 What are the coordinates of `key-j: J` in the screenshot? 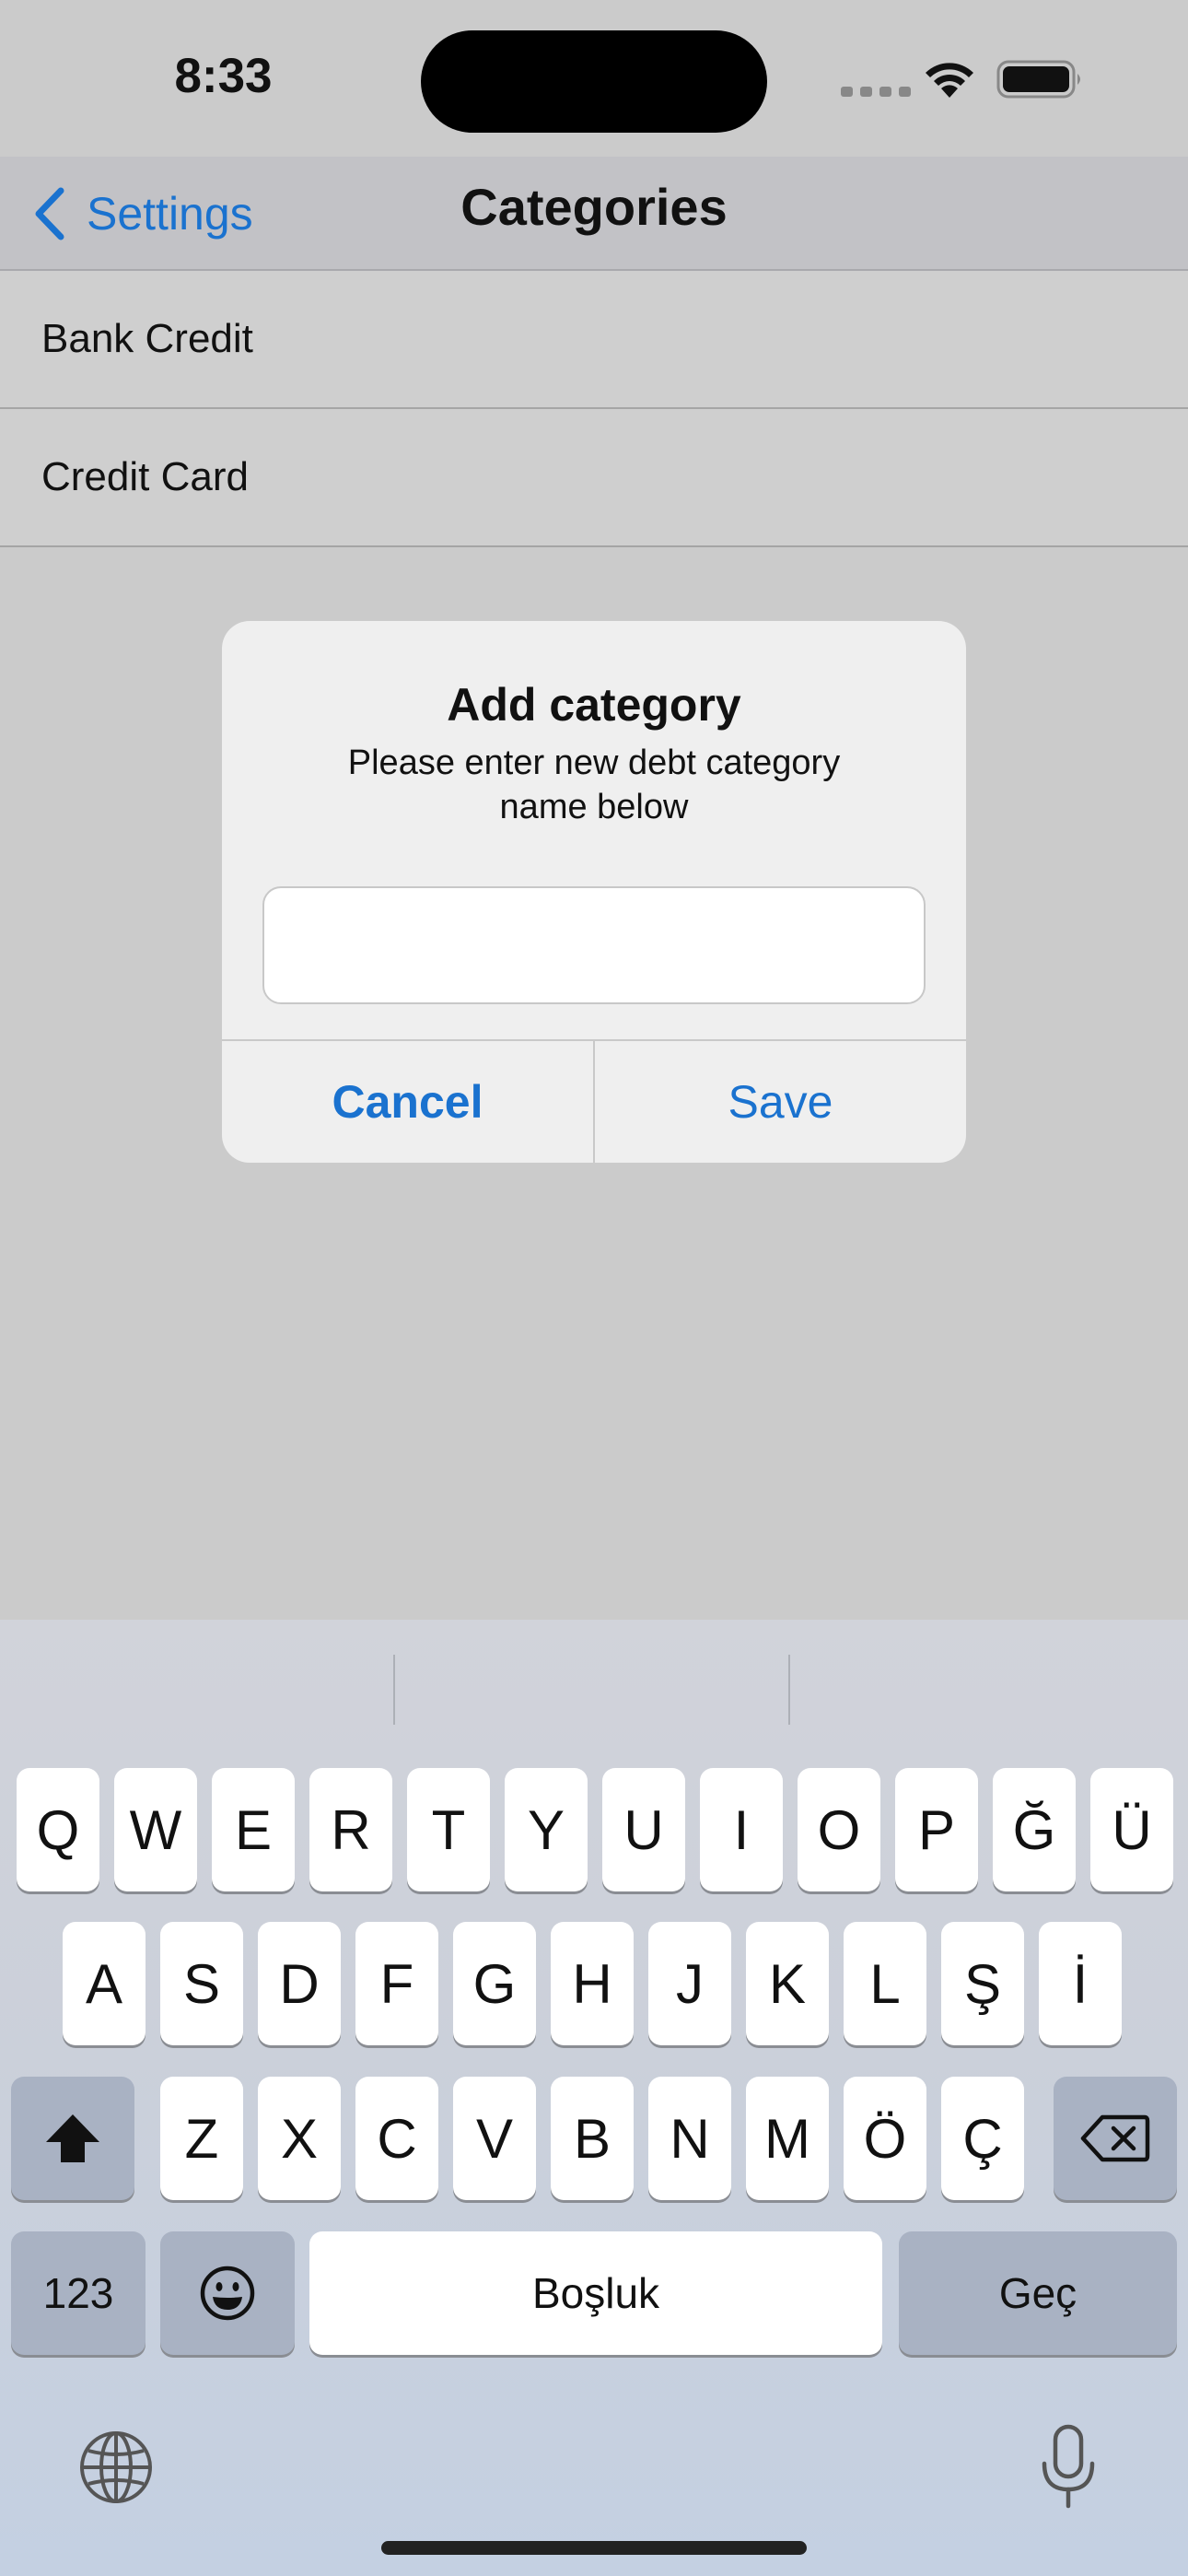 It's located at (689, 1983).